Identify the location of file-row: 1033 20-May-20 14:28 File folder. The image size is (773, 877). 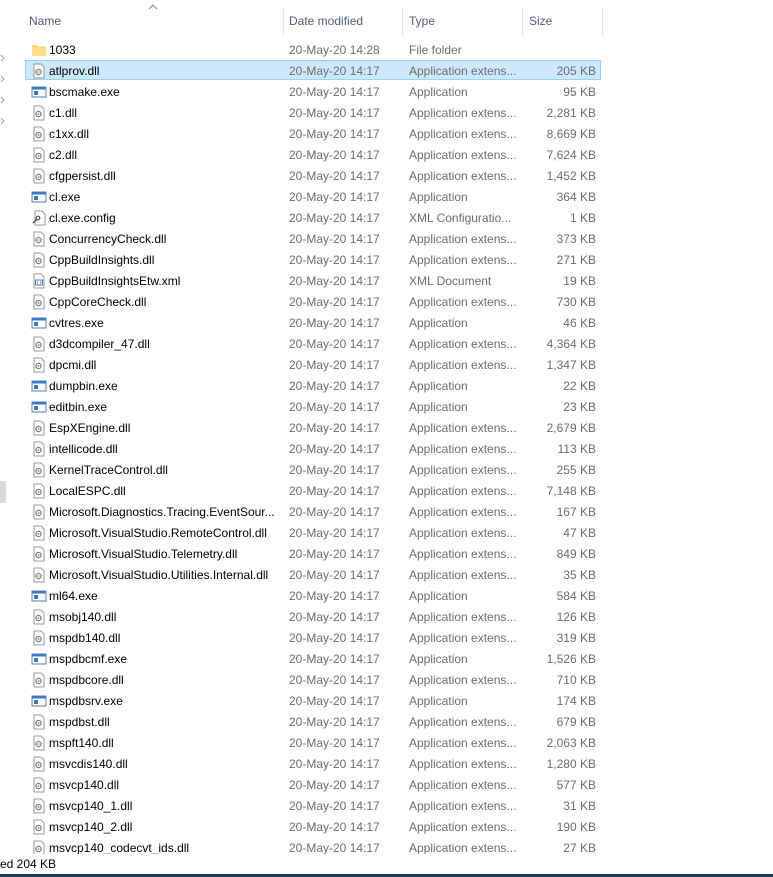
(313, 49).